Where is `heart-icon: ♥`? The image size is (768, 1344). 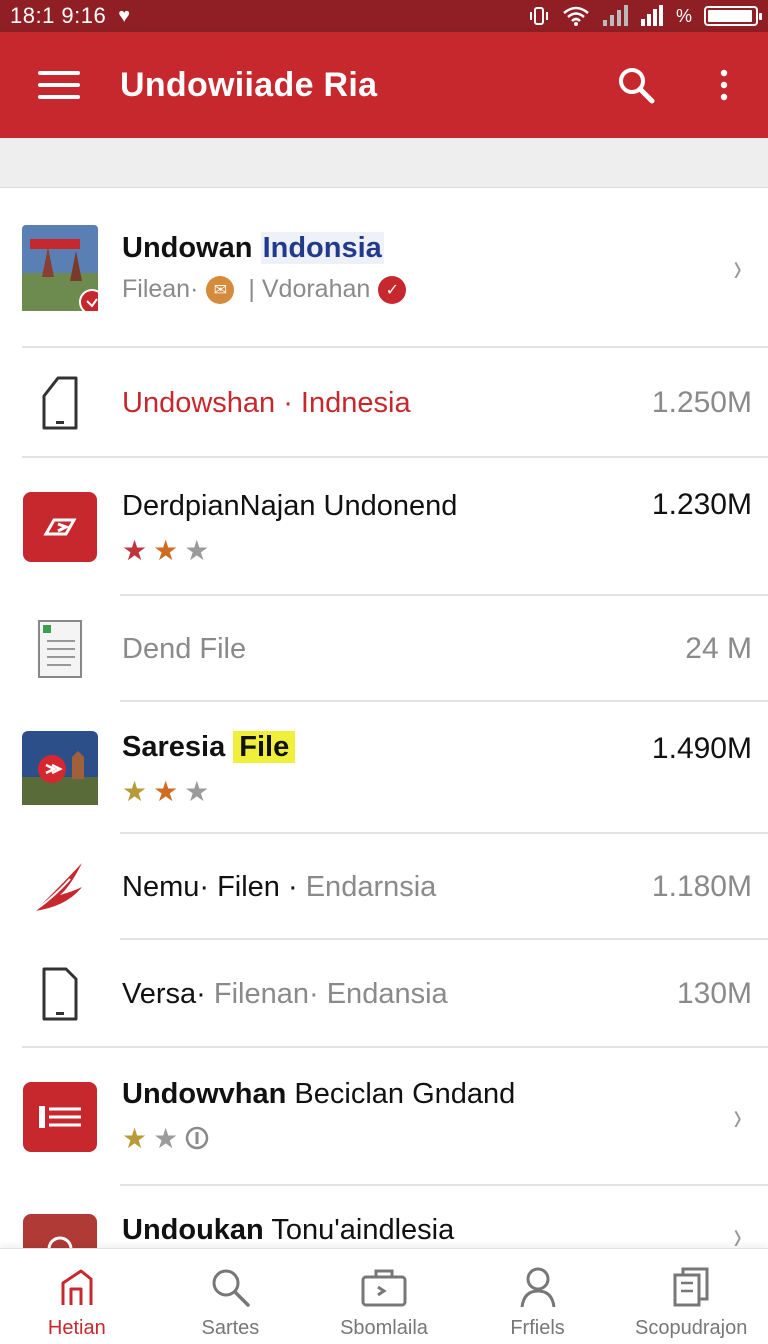 heart-icon: ♥ is located at coordinates (124, 15).